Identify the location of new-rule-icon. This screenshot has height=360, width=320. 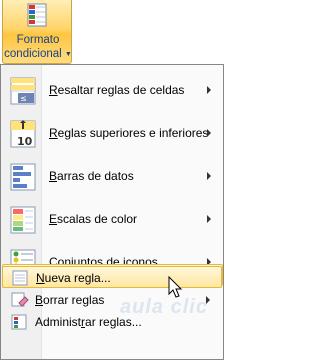
(20, 278).